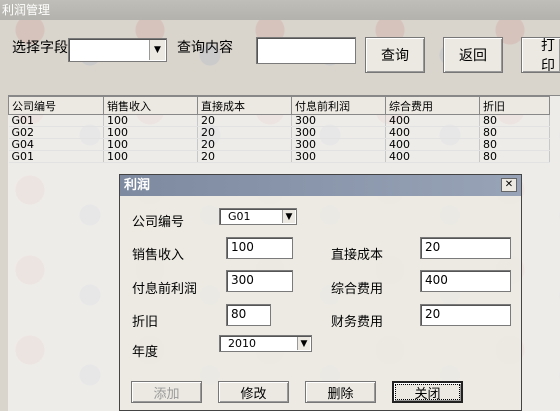 The width and height of the screenshot is (560, 411). I want to click on direct-cost-input: 20, so click(465, 248).